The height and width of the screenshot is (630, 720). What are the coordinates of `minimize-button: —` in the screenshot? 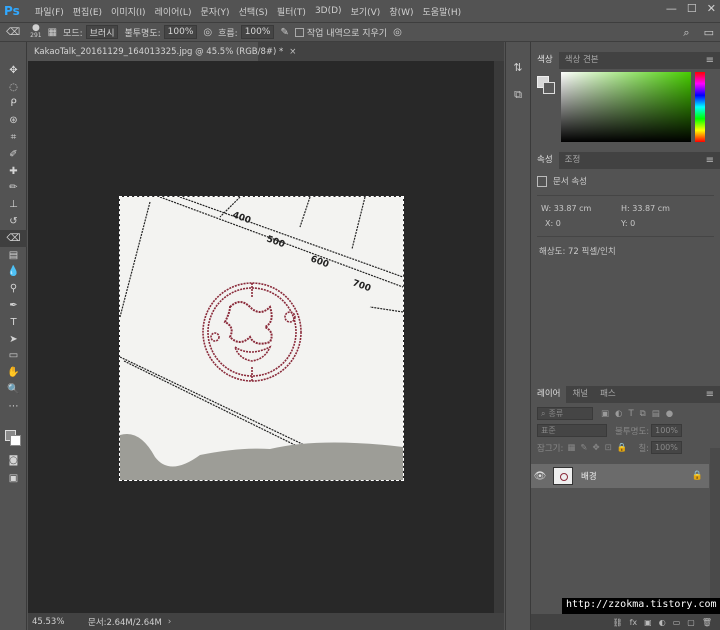 It's located at (671, 8).